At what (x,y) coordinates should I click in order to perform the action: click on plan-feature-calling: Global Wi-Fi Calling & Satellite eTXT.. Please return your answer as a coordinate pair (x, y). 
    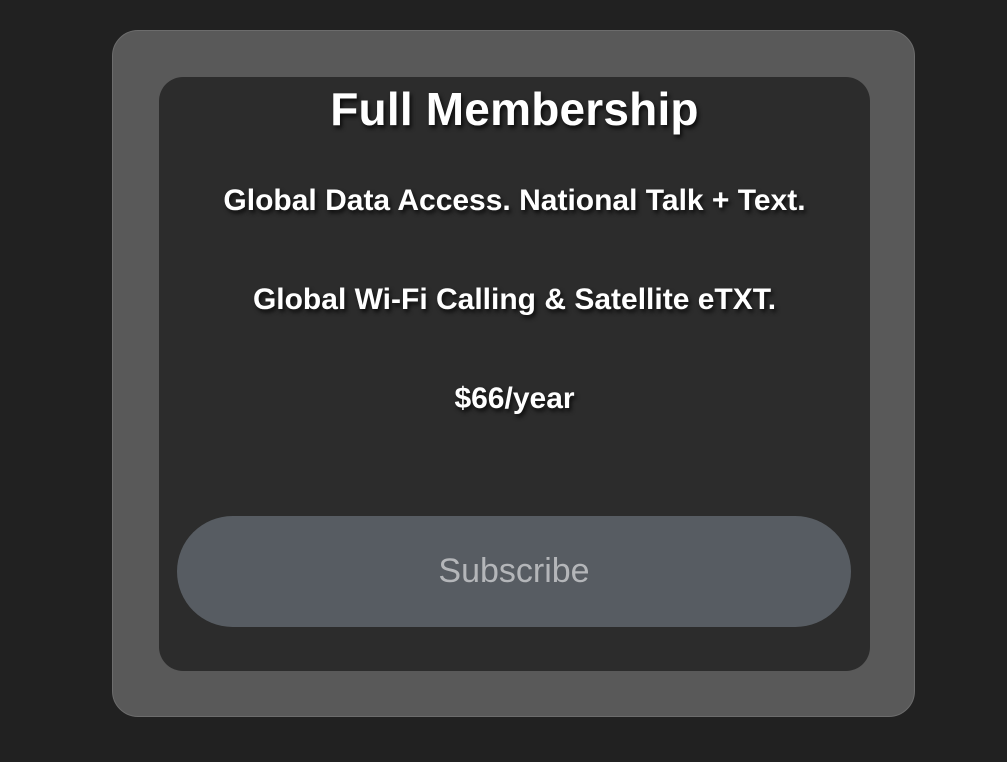
    Looking at the image, I should click on (514, 299).